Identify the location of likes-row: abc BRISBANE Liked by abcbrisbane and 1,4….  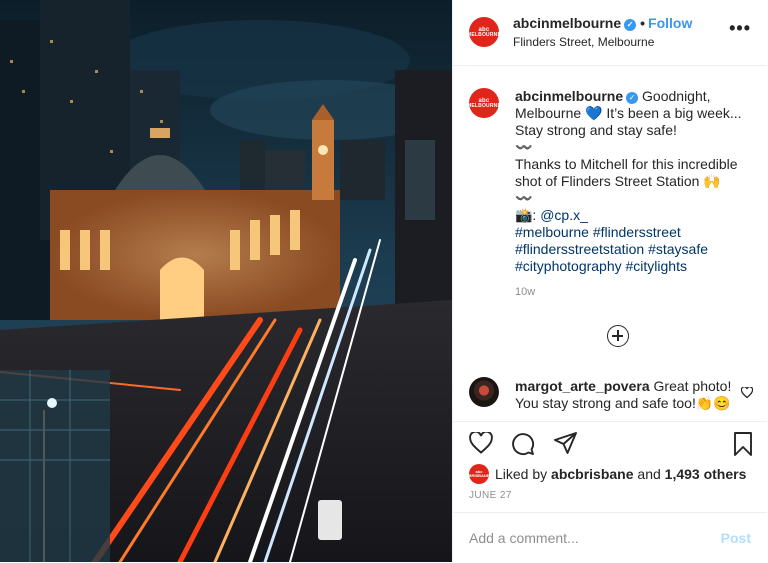
(607, 474).